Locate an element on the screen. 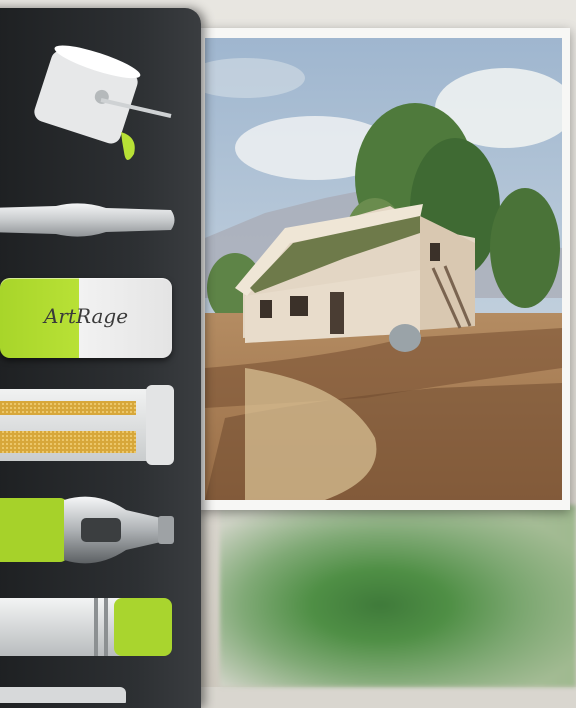 This screenshot has height=708, width=576. palette-knife-tool is located at coordinates (88, 530).